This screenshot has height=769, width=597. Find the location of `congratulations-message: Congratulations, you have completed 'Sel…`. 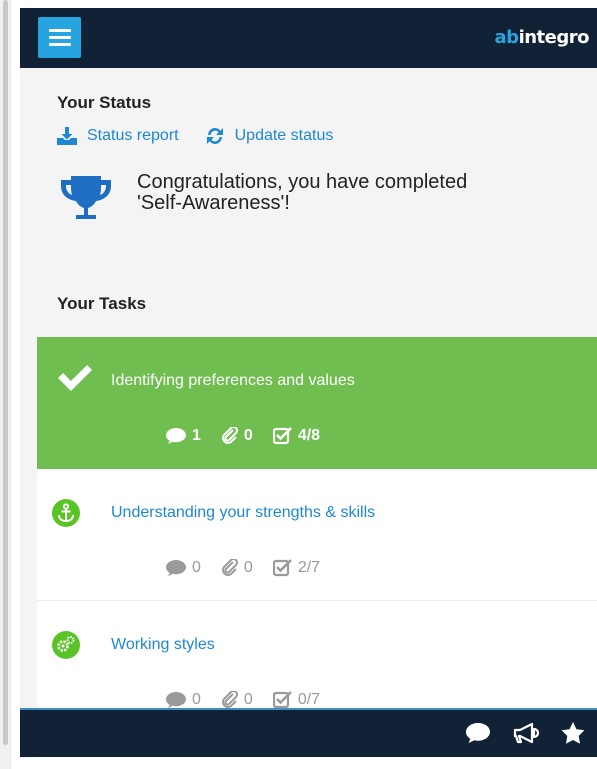

congratulations-message: Congratulations, you have completed 'Sel… is located at coordinates (298, 198).